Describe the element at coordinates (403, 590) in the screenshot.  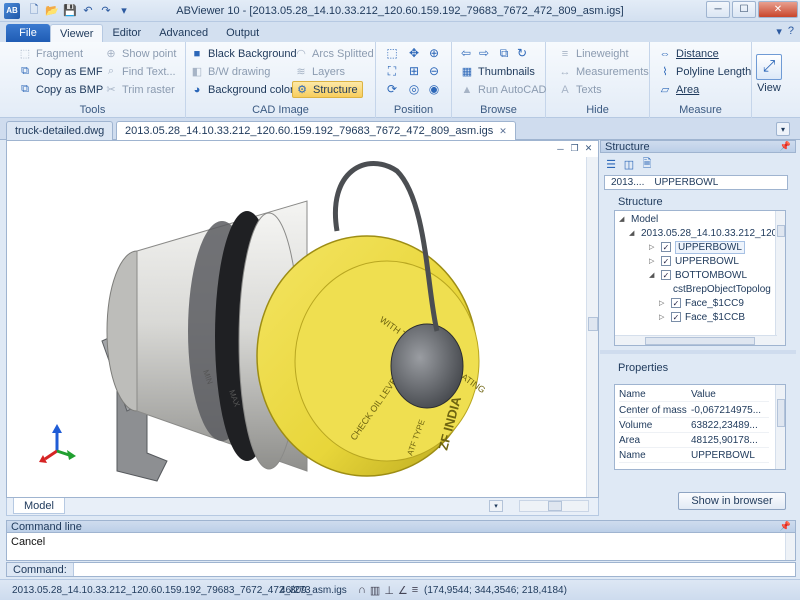
I see `polar-icon: ∠` at that location.